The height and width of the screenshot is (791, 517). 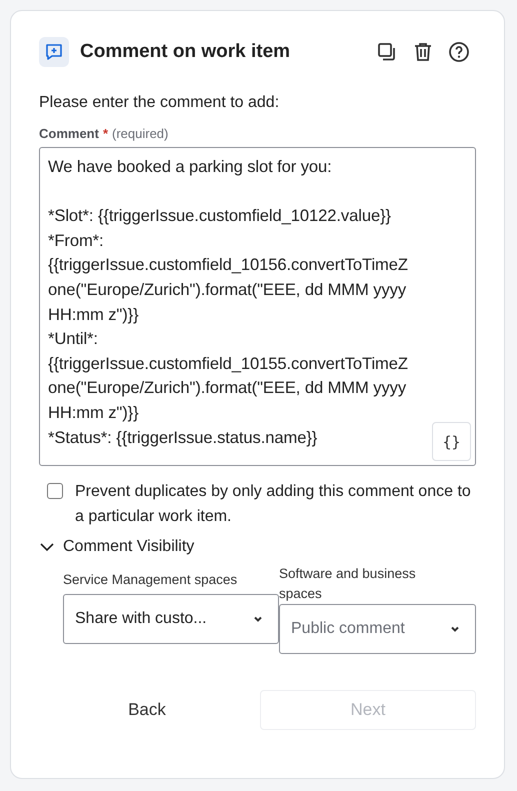 I want to click on duplicate-icon, so click(x=387, y=52).